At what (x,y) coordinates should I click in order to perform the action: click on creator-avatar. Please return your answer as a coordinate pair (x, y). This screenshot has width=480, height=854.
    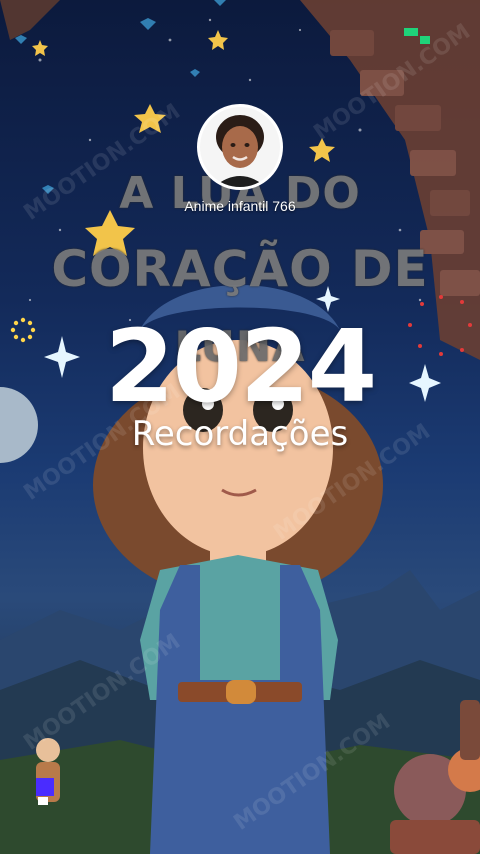
    Looking at the image, I should click on (240, 147).